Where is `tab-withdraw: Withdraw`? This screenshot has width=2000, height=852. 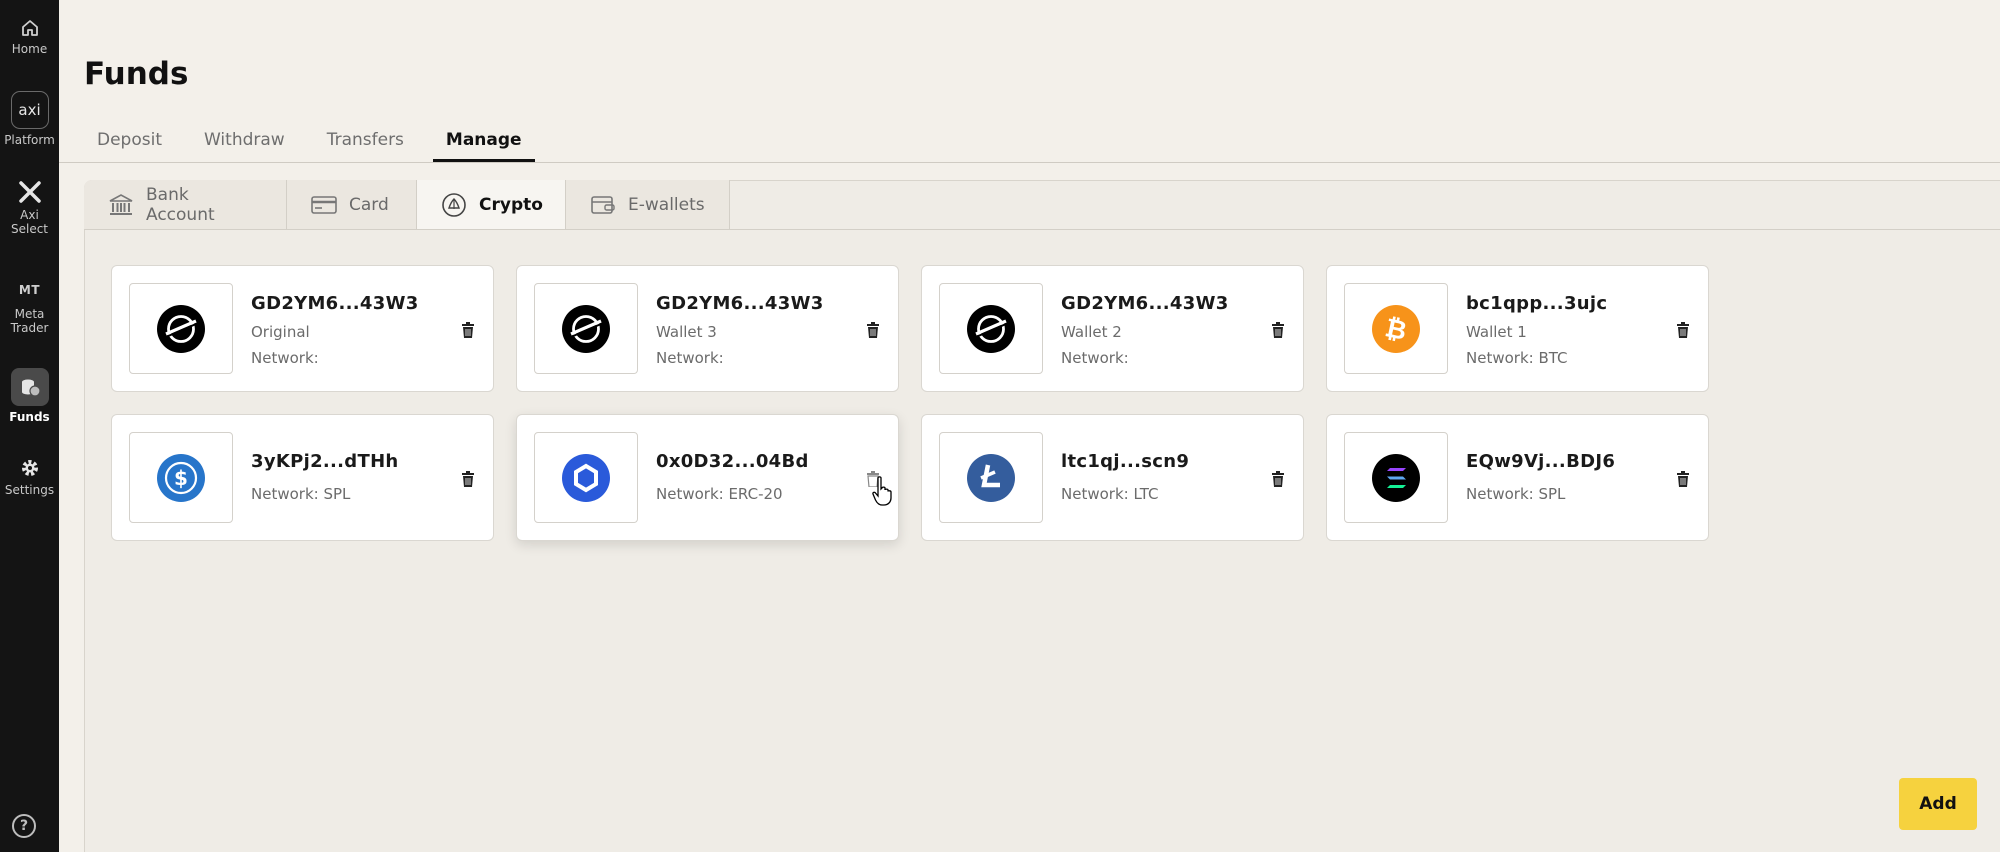
tab-withdraw: Withdraw is located at coordinates (244, 144).